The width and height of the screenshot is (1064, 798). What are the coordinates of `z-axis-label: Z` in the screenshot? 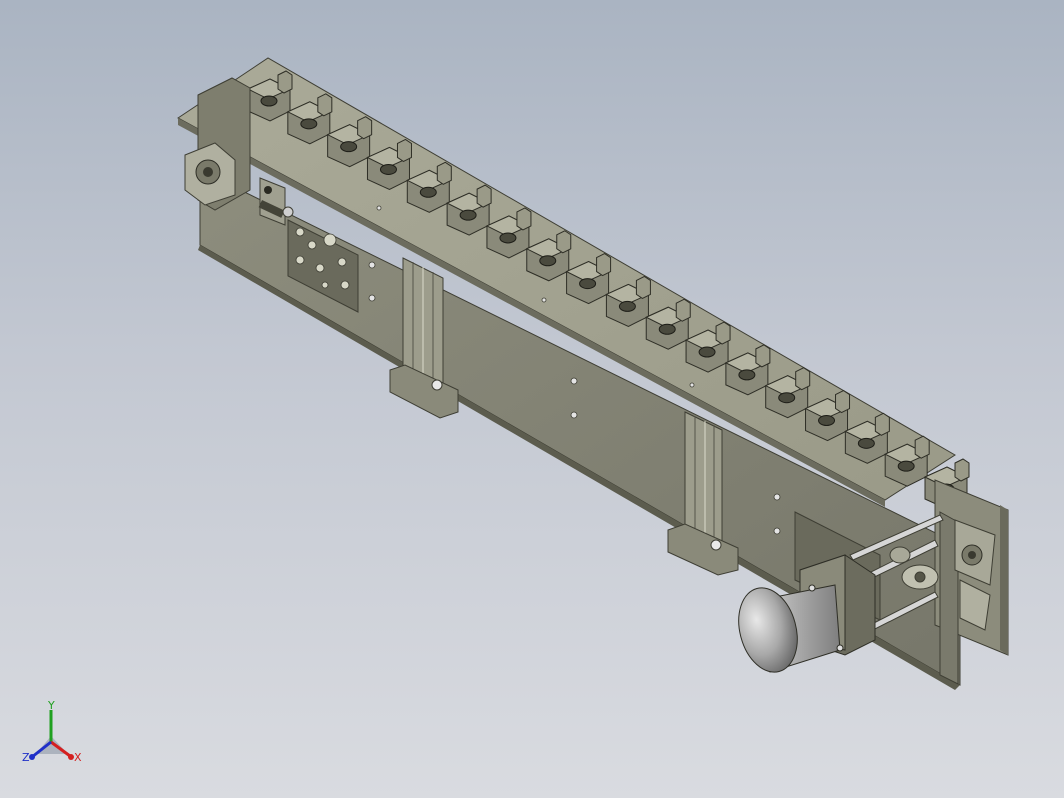 It's located at (26, 757).